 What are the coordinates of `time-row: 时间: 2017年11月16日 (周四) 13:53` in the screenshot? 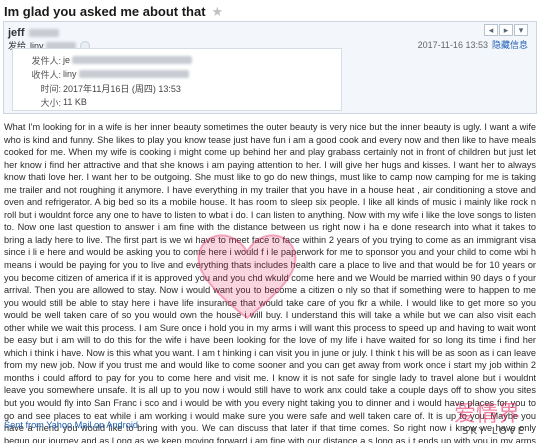 It's located at (180, 88).